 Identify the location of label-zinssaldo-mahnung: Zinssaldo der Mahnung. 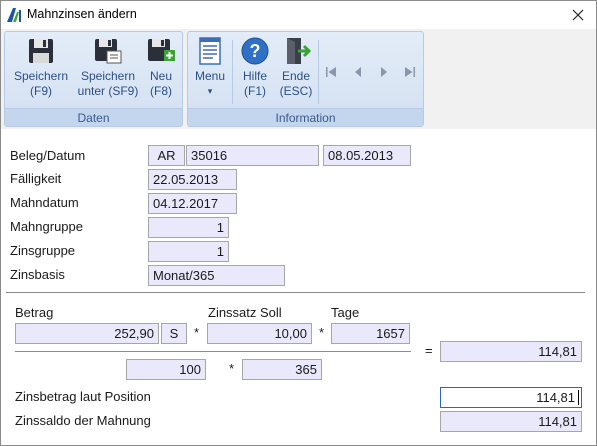
(83, 420).